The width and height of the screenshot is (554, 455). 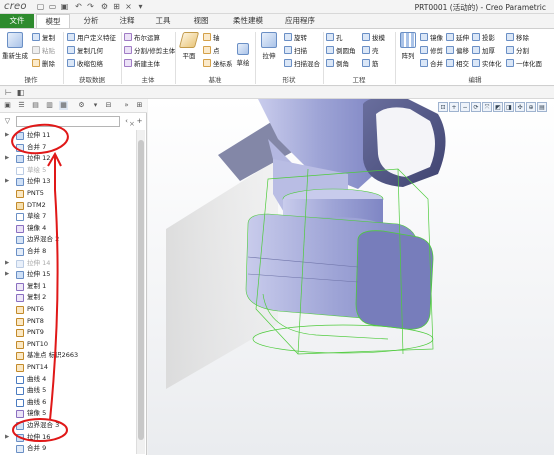 I want to click on hole-button: 孔, so click(x=334, y=38).